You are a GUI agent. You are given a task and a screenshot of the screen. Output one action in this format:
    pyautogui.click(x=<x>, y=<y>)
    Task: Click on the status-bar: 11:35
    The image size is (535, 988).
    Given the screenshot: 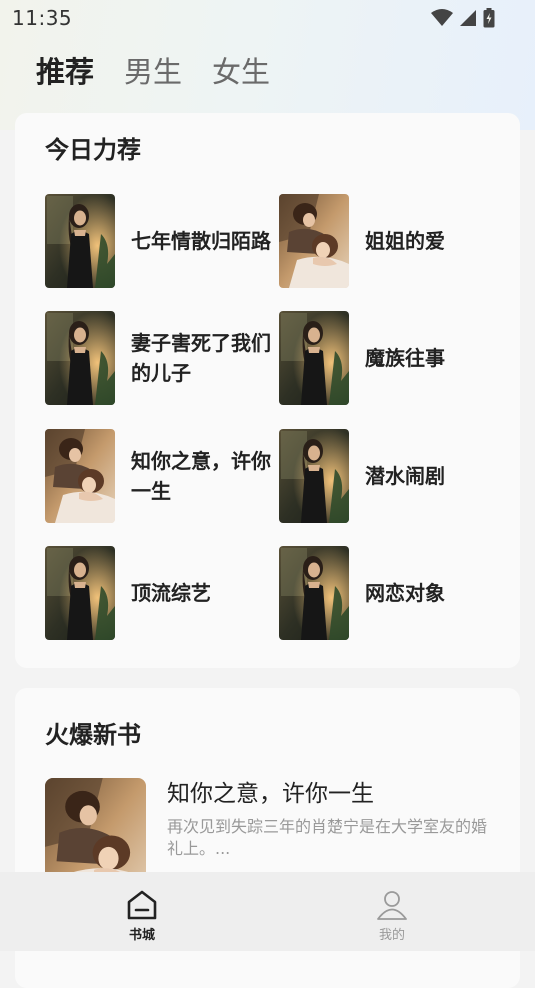 What is the action you would take?
    pyautogui.click(x=267, y=18)
    